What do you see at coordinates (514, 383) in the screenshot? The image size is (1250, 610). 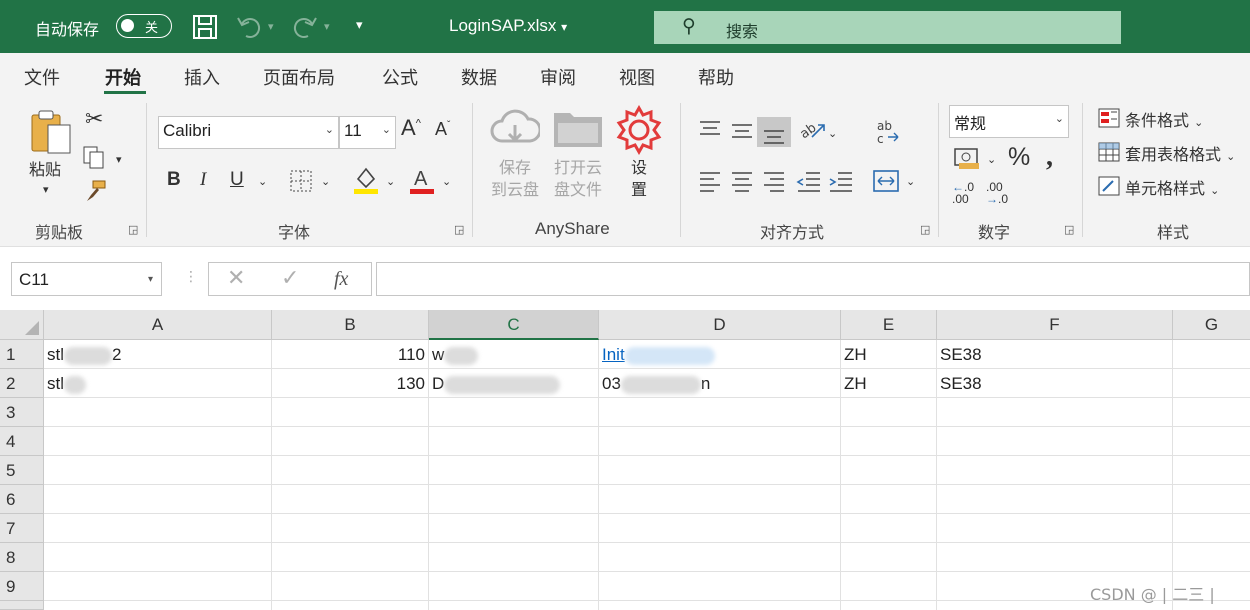 I see `cell-c2: D` at bounding box center [514, 383].